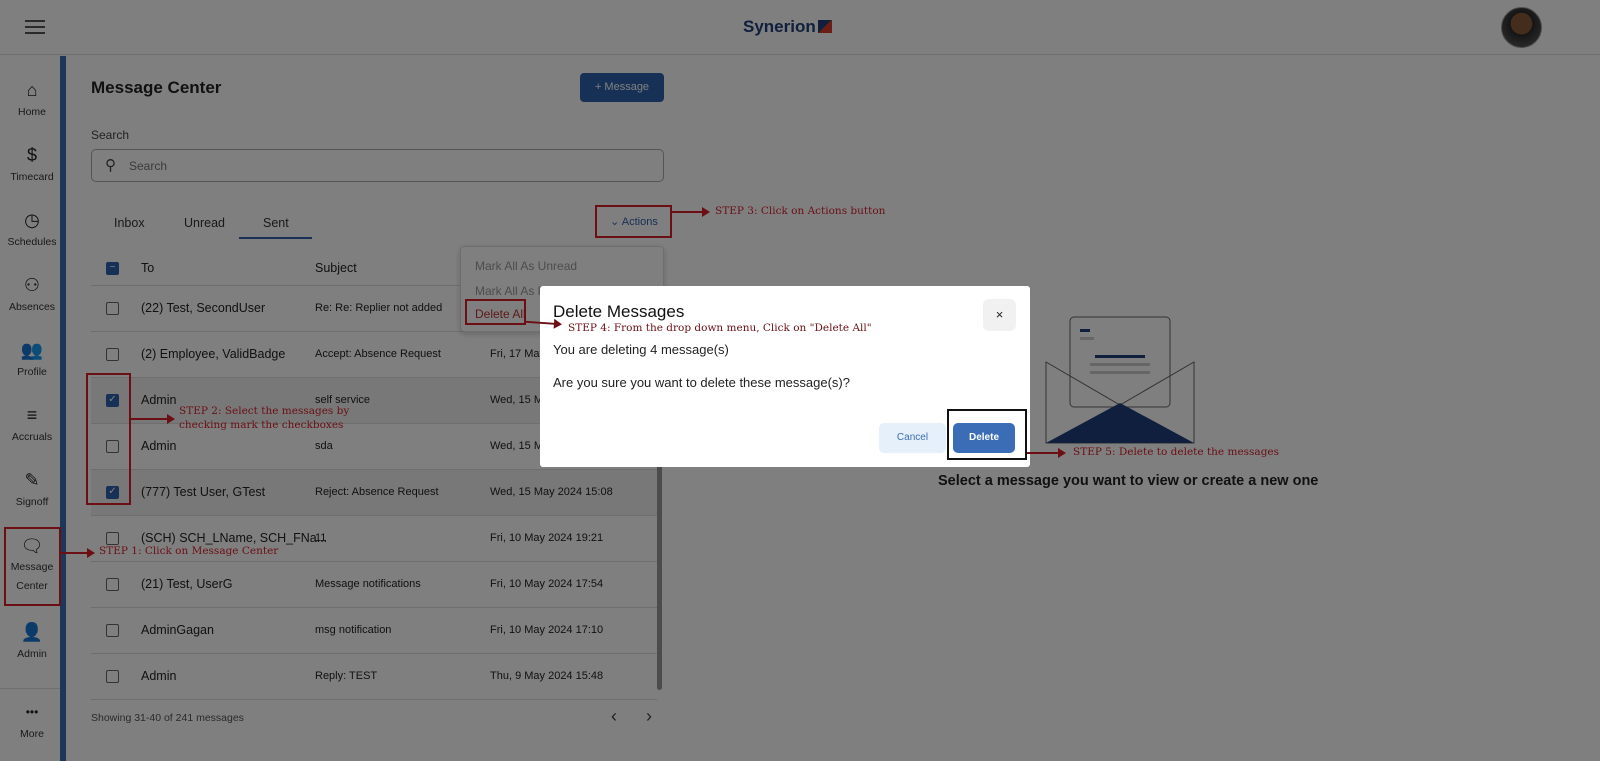 The height and width of the screenshot is (761, 1600). Describe the element at coordinates (999, 315) in the screenshot. I see `close-icon: ×` at that location.